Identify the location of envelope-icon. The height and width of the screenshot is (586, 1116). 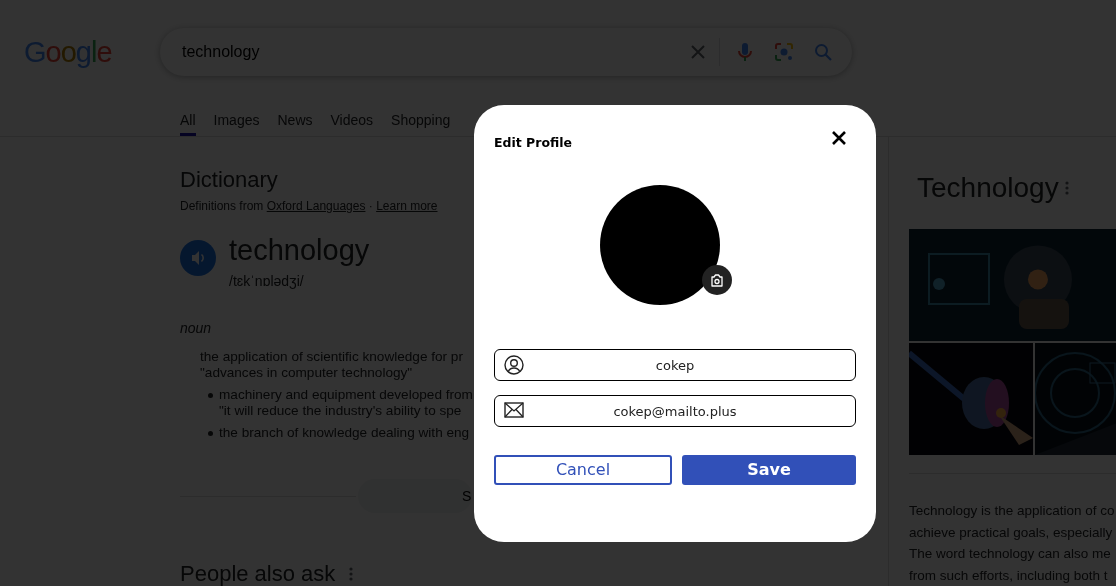
(514, 411).